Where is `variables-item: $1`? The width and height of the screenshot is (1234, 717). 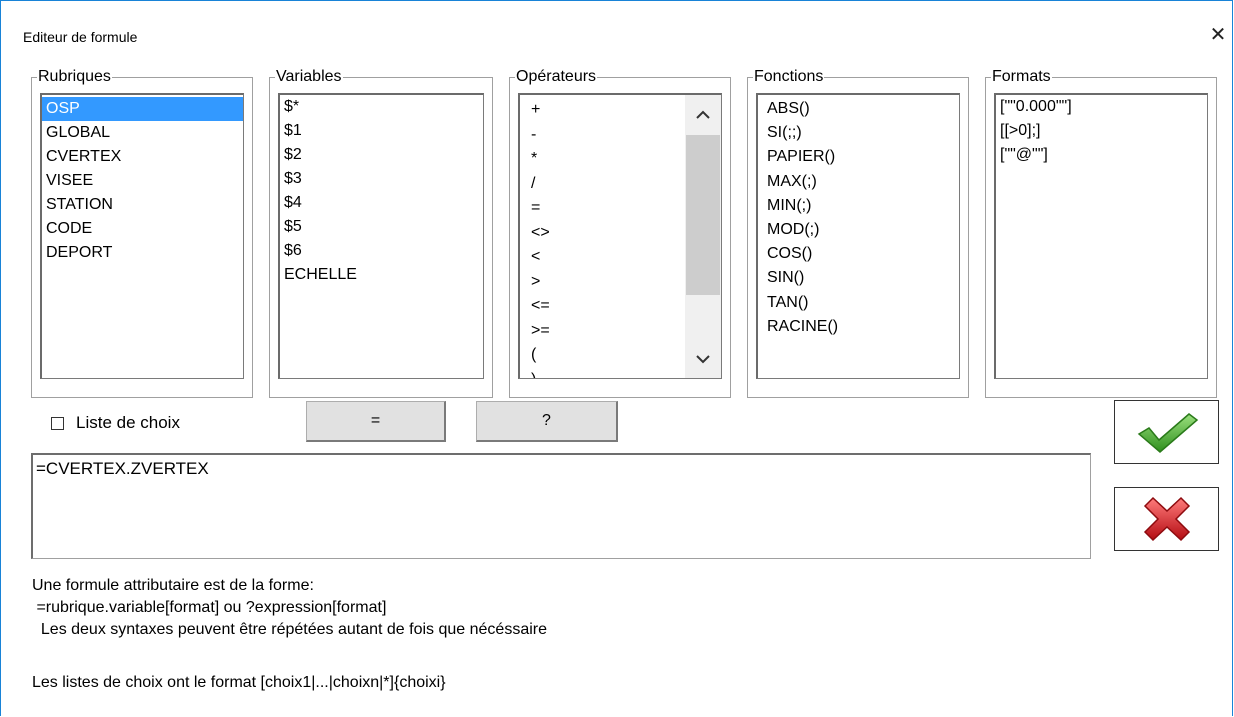
variables-item: $1 is located at coordinates (381, 131).